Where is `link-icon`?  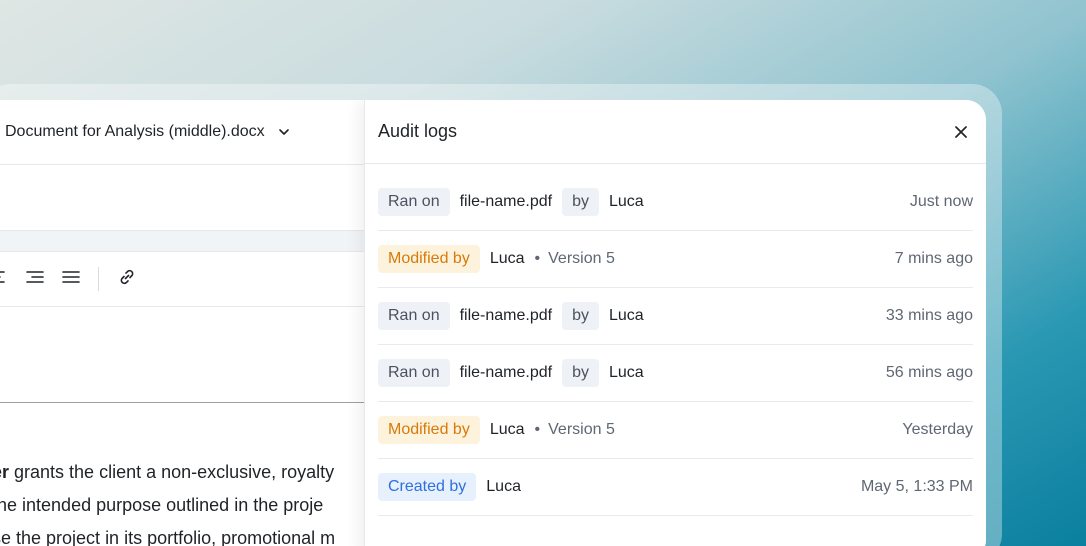
link-icon is located at coordinates (127, 279).